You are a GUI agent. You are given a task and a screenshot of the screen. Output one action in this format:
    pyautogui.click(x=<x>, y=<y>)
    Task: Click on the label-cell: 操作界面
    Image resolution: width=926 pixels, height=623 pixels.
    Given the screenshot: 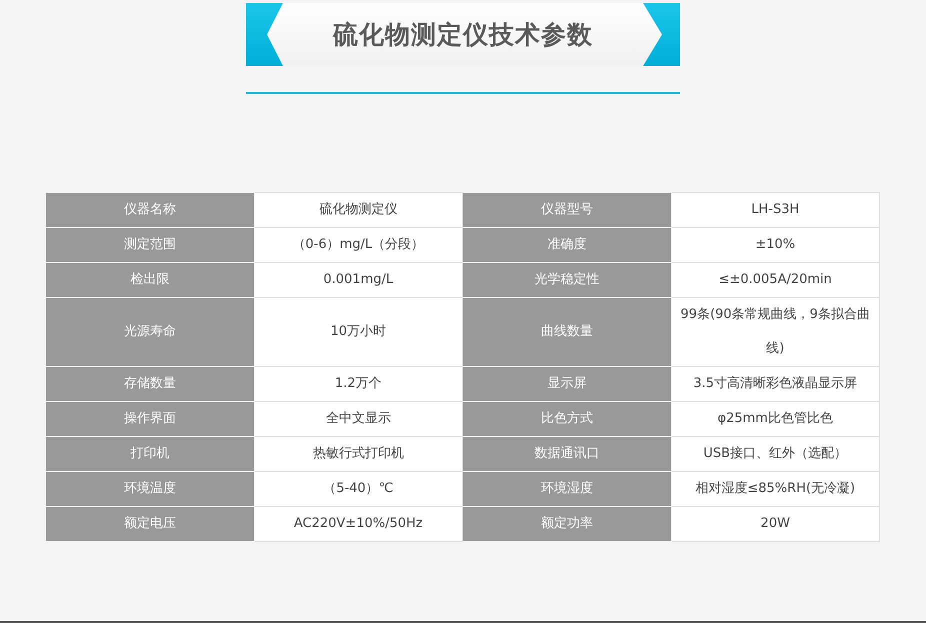 What is the action you would take?
    pyautogui.click(x=150, y=419)
    